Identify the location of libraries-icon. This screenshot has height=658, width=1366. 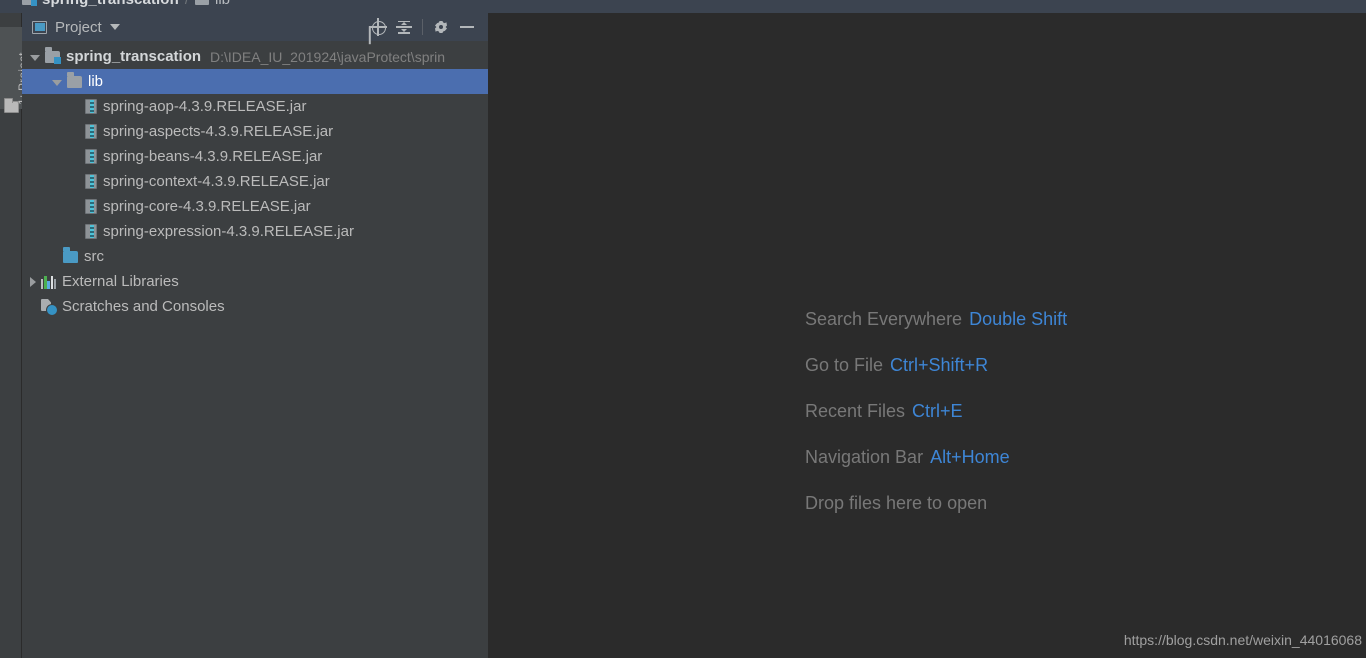
(49, 282).